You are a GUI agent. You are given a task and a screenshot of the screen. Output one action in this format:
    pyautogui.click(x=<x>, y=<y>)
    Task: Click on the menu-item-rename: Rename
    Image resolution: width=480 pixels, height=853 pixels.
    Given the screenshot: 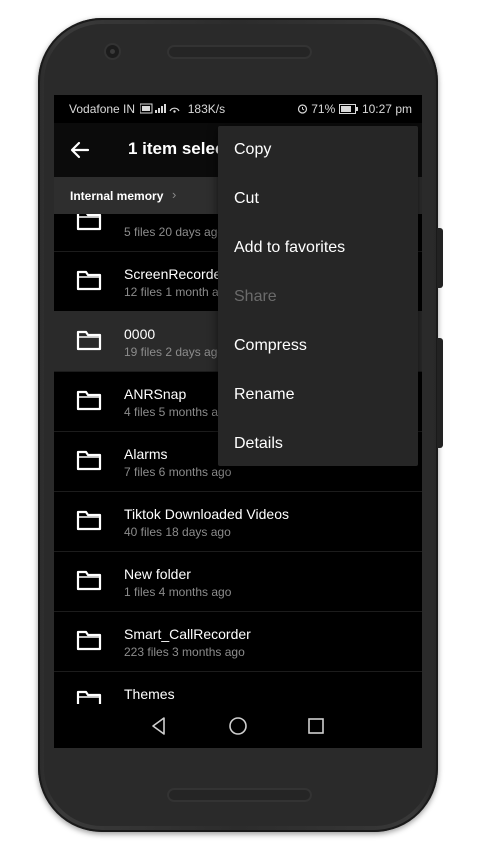 What is the action you would take?
    pyautogui.click(x=318, y=395)
    